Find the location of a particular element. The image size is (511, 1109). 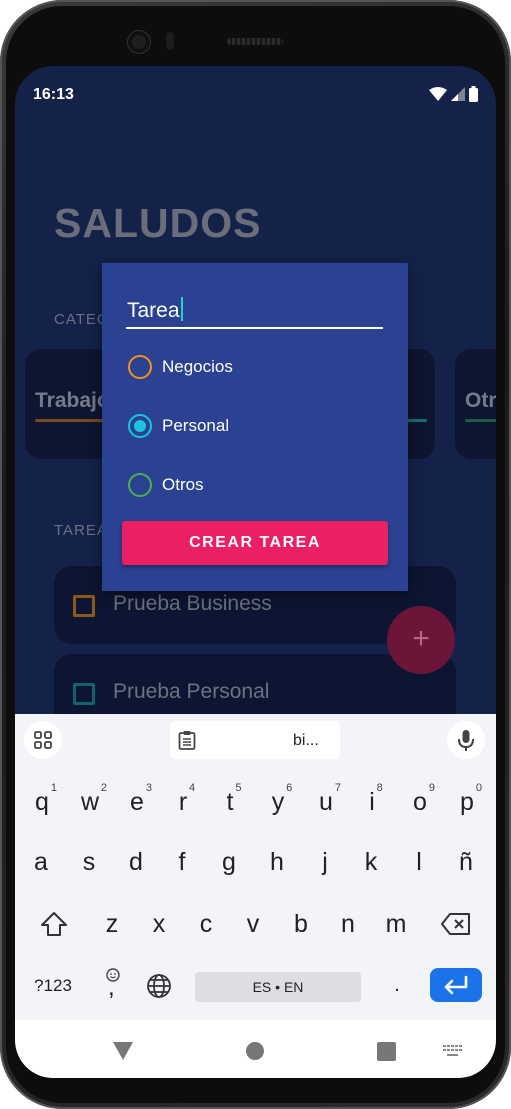

space-bar: ES • EN is located at coordinates (278, 987).